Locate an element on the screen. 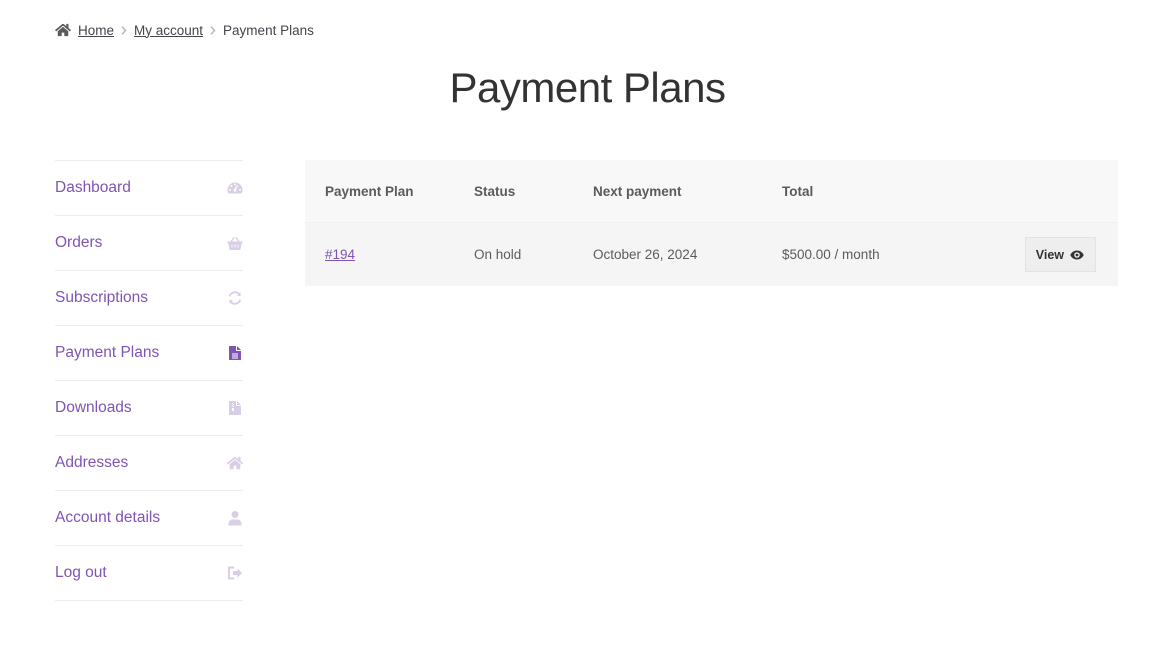 The width and height of the screenshot is (1165, 650). nav-item-label: Addresses is located at coordinates (92, 462).